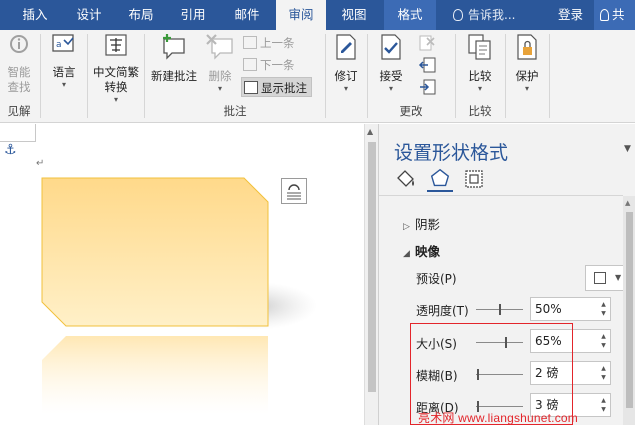 This screenshot has width=635, height=425. I want to click on layout-options-button, so click(294, 191).